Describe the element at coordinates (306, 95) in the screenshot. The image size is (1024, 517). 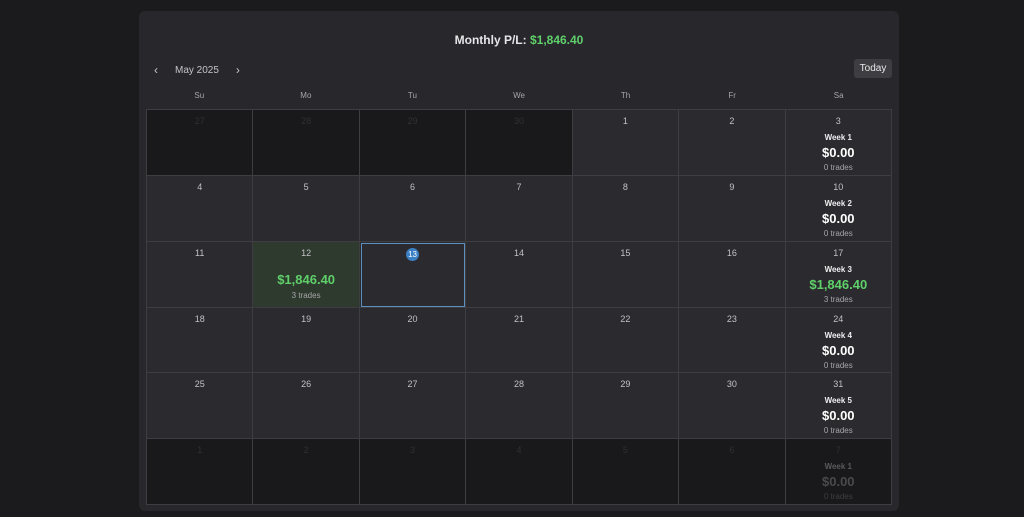
I see `weekday-label: Mo` at that location.